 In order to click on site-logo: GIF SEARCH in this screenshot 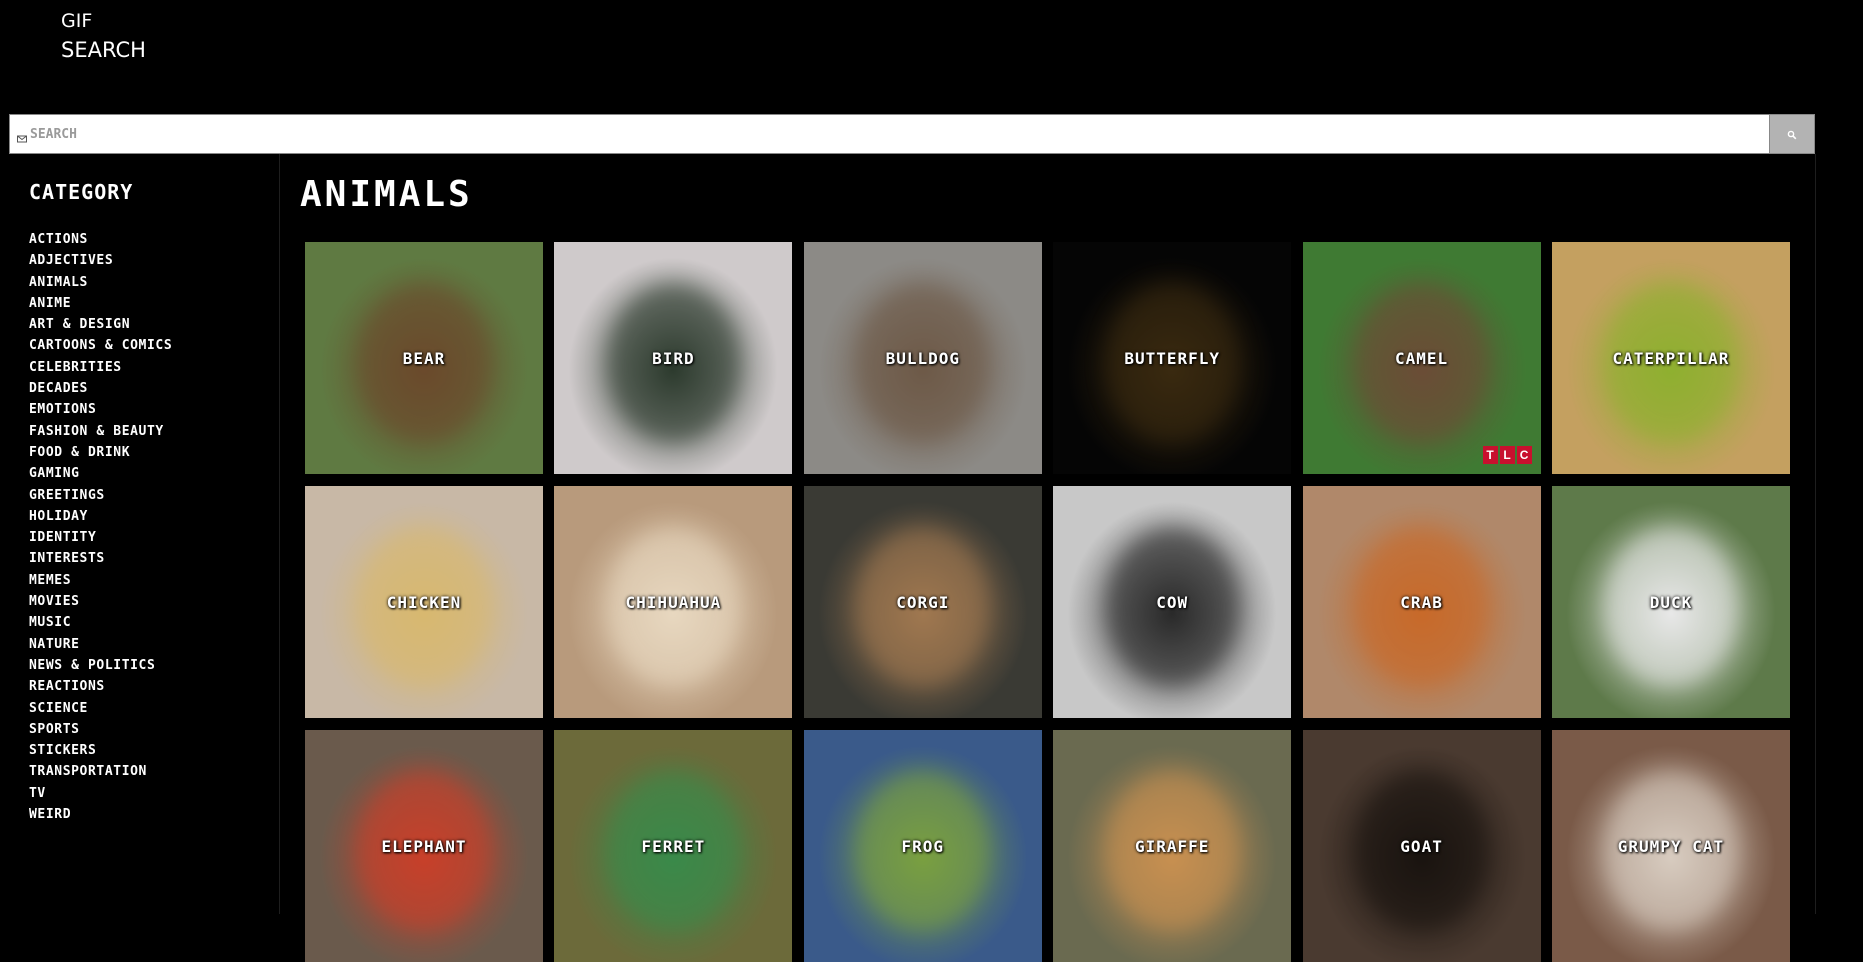, I will do `click(103, 36)`.